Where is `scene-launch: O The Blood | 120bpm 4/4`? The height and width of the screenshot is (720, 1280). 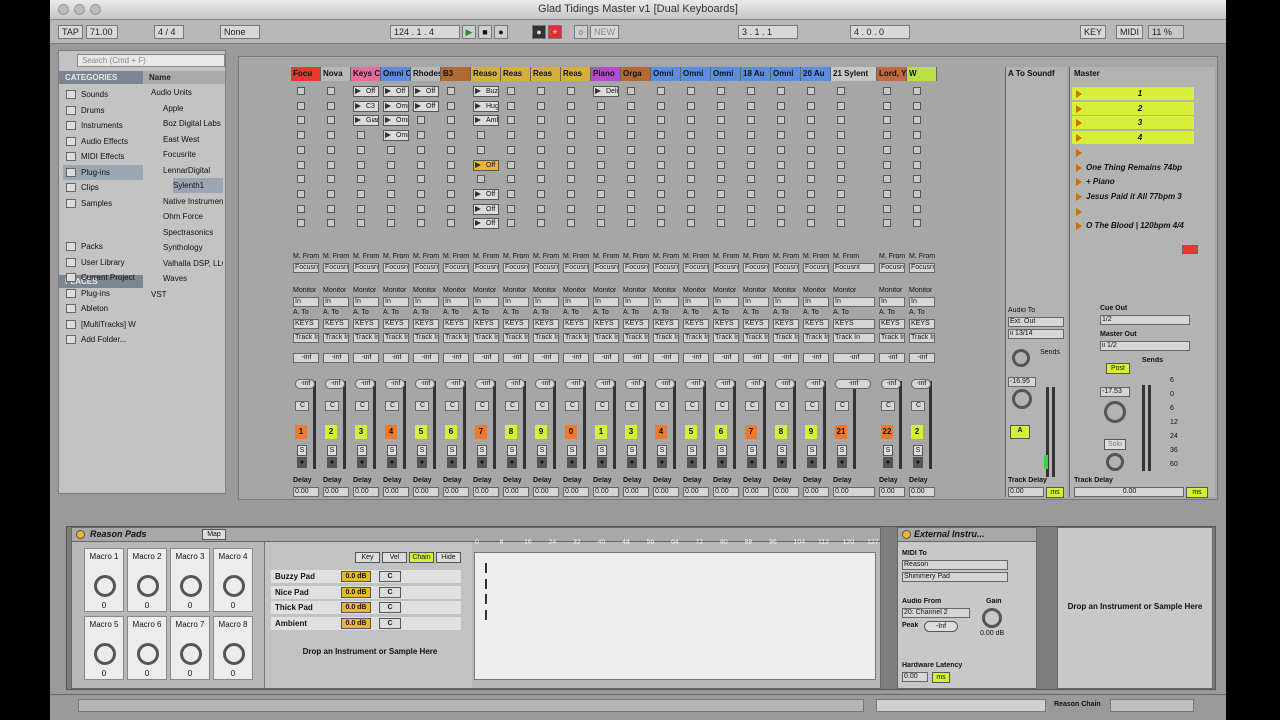
scene-launch: O The Blood | 120bpm 4/4 is located at coordinates (1133, 225).